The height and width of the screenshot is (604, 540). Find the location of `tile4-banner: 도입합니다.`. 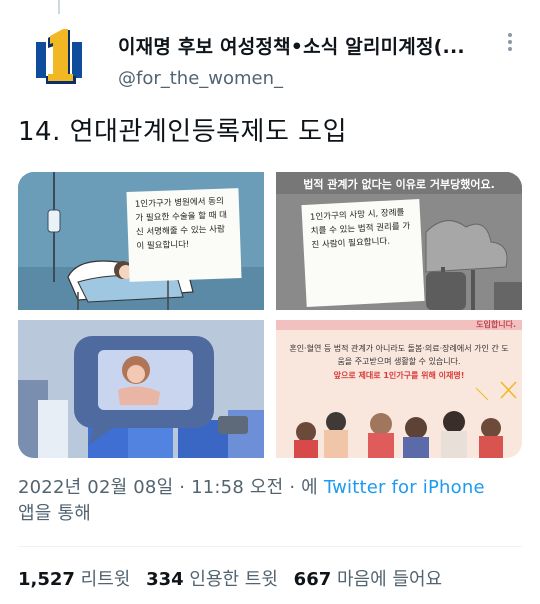

tile4-banner: 도입합니다. is located at coordinates (399, 325).